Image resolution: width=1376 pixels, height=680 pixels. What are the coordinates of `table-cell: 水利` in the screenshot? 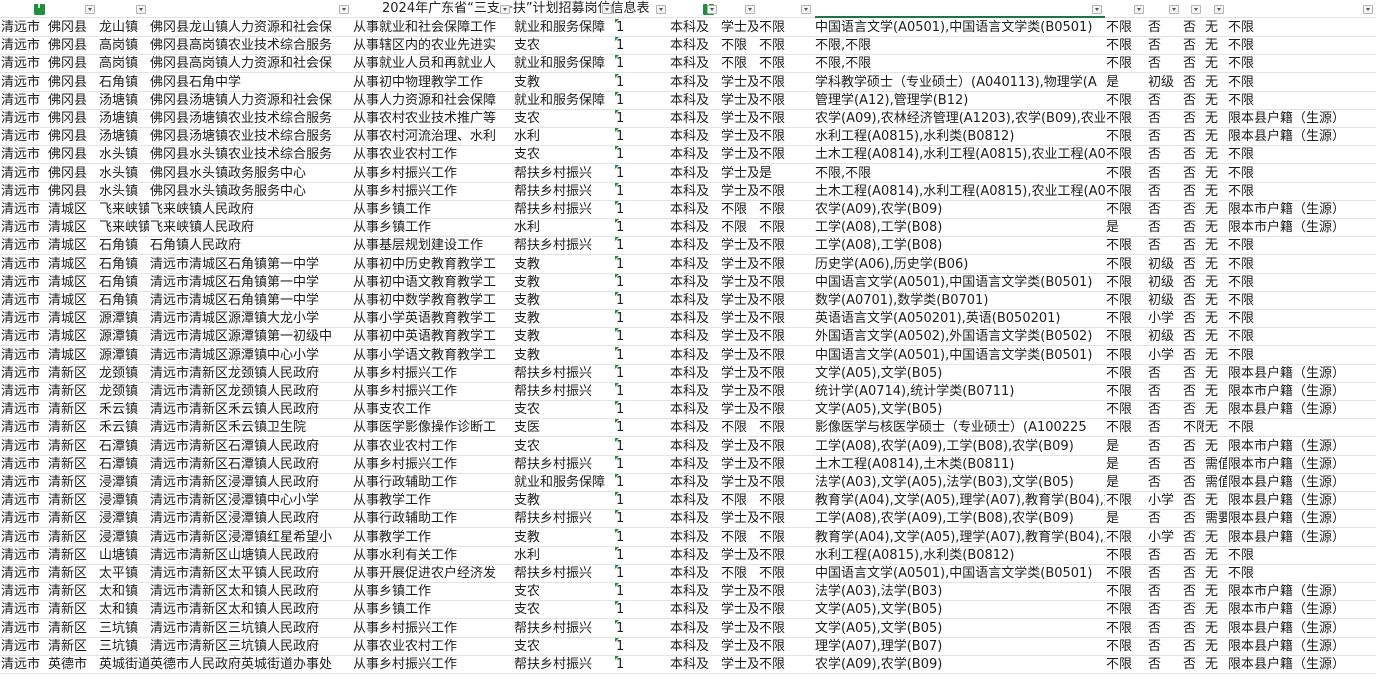 It's located at (564, 556).